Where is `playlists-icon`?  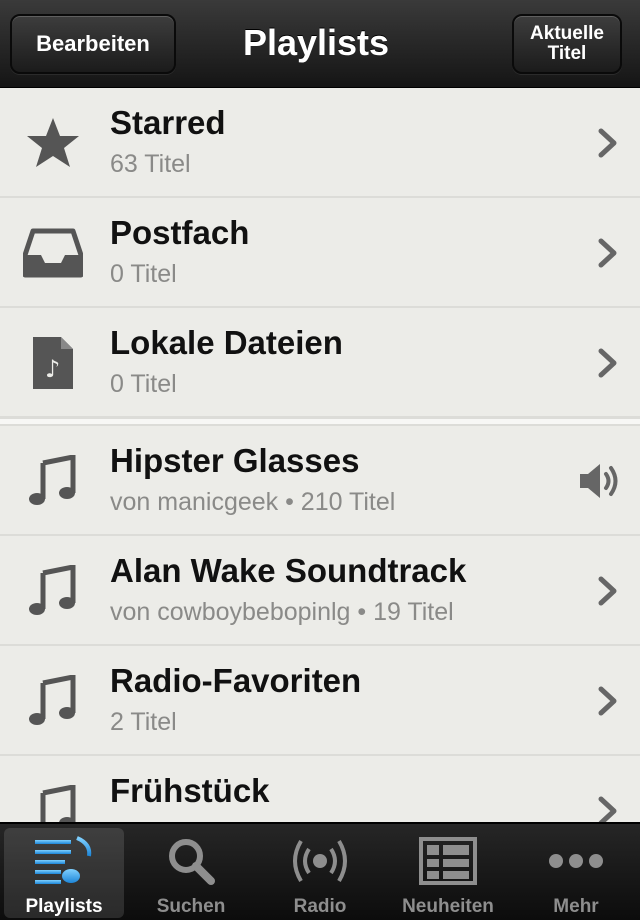 playlists-icon is located at coordinates (64, 861).